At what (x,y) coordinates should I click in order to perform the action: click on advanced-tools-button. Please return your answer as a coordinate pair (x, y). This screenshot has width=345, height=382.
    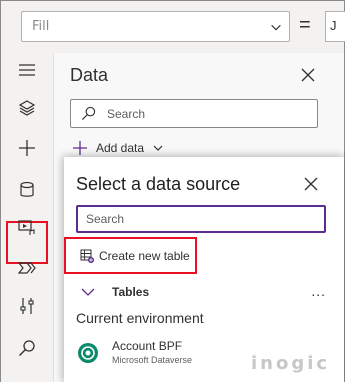
    Looking at the image, I should click on (27, 306).